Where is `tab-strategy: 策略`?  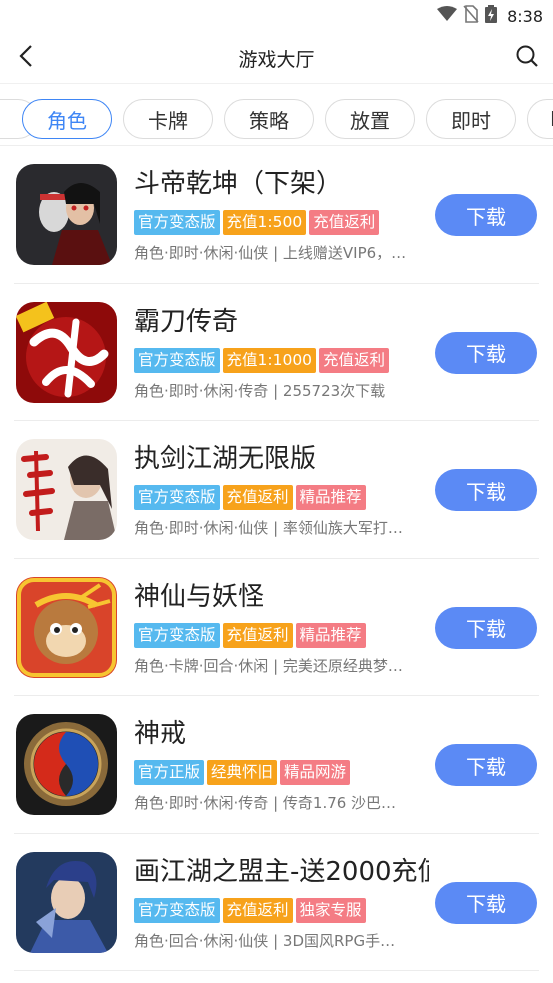
tab-strategy: 策略 is located at coordinates (269, 119).